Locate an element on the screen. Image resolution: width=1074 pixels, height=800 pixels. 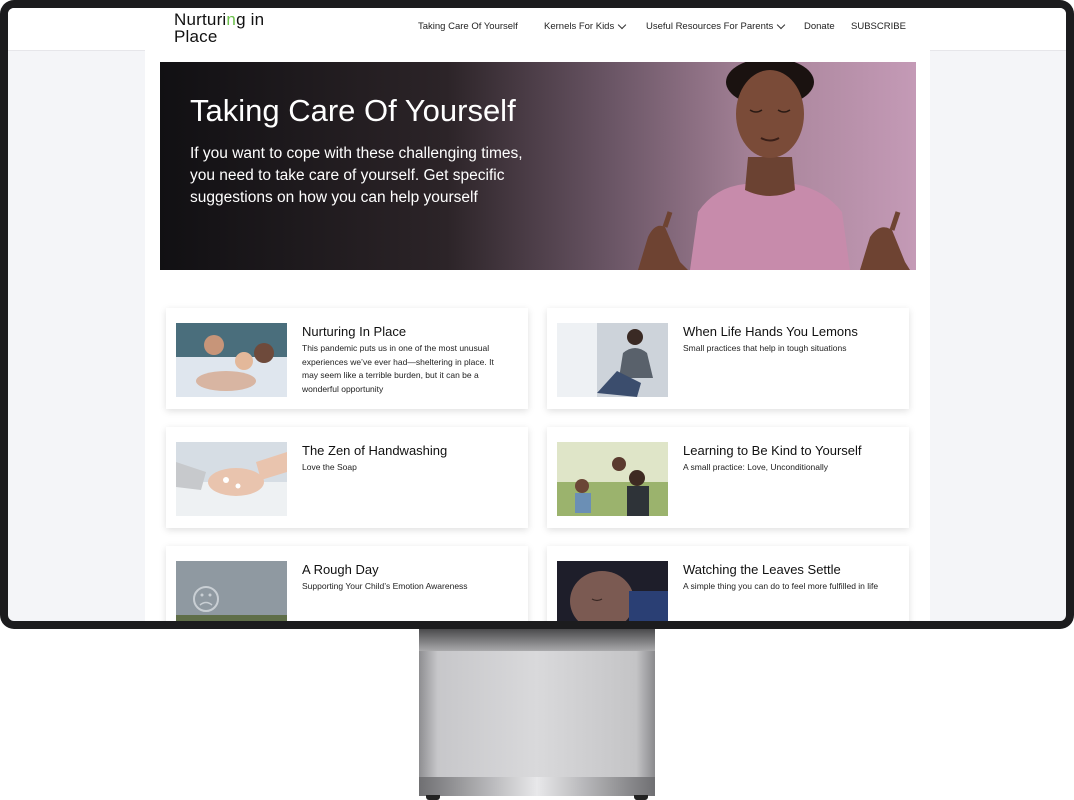
card-title: Watching the Leaves Settle is located at coordinates (762, 569).